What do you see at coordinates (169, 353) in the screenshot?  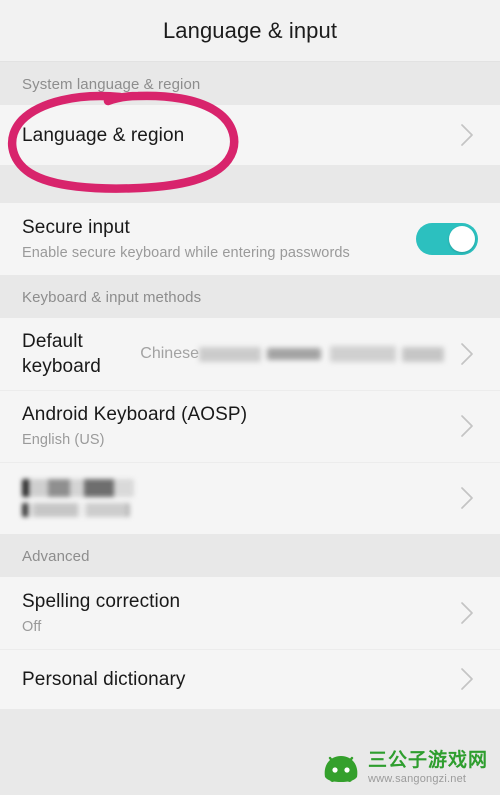 I see `default-keyboard-value-text: Chinese` at bounding box center [169, 353].